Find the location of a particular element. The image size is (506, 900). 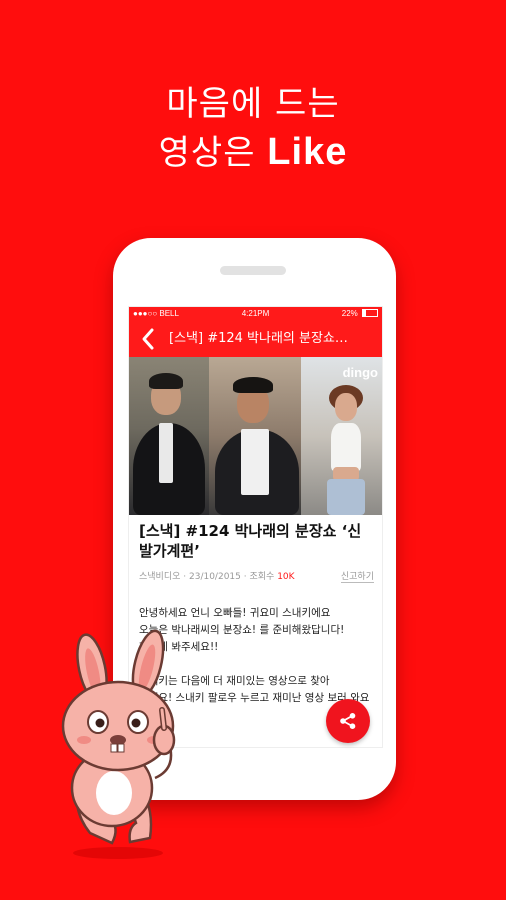

views-label: 조회수 is located at coordinates (262, 577).